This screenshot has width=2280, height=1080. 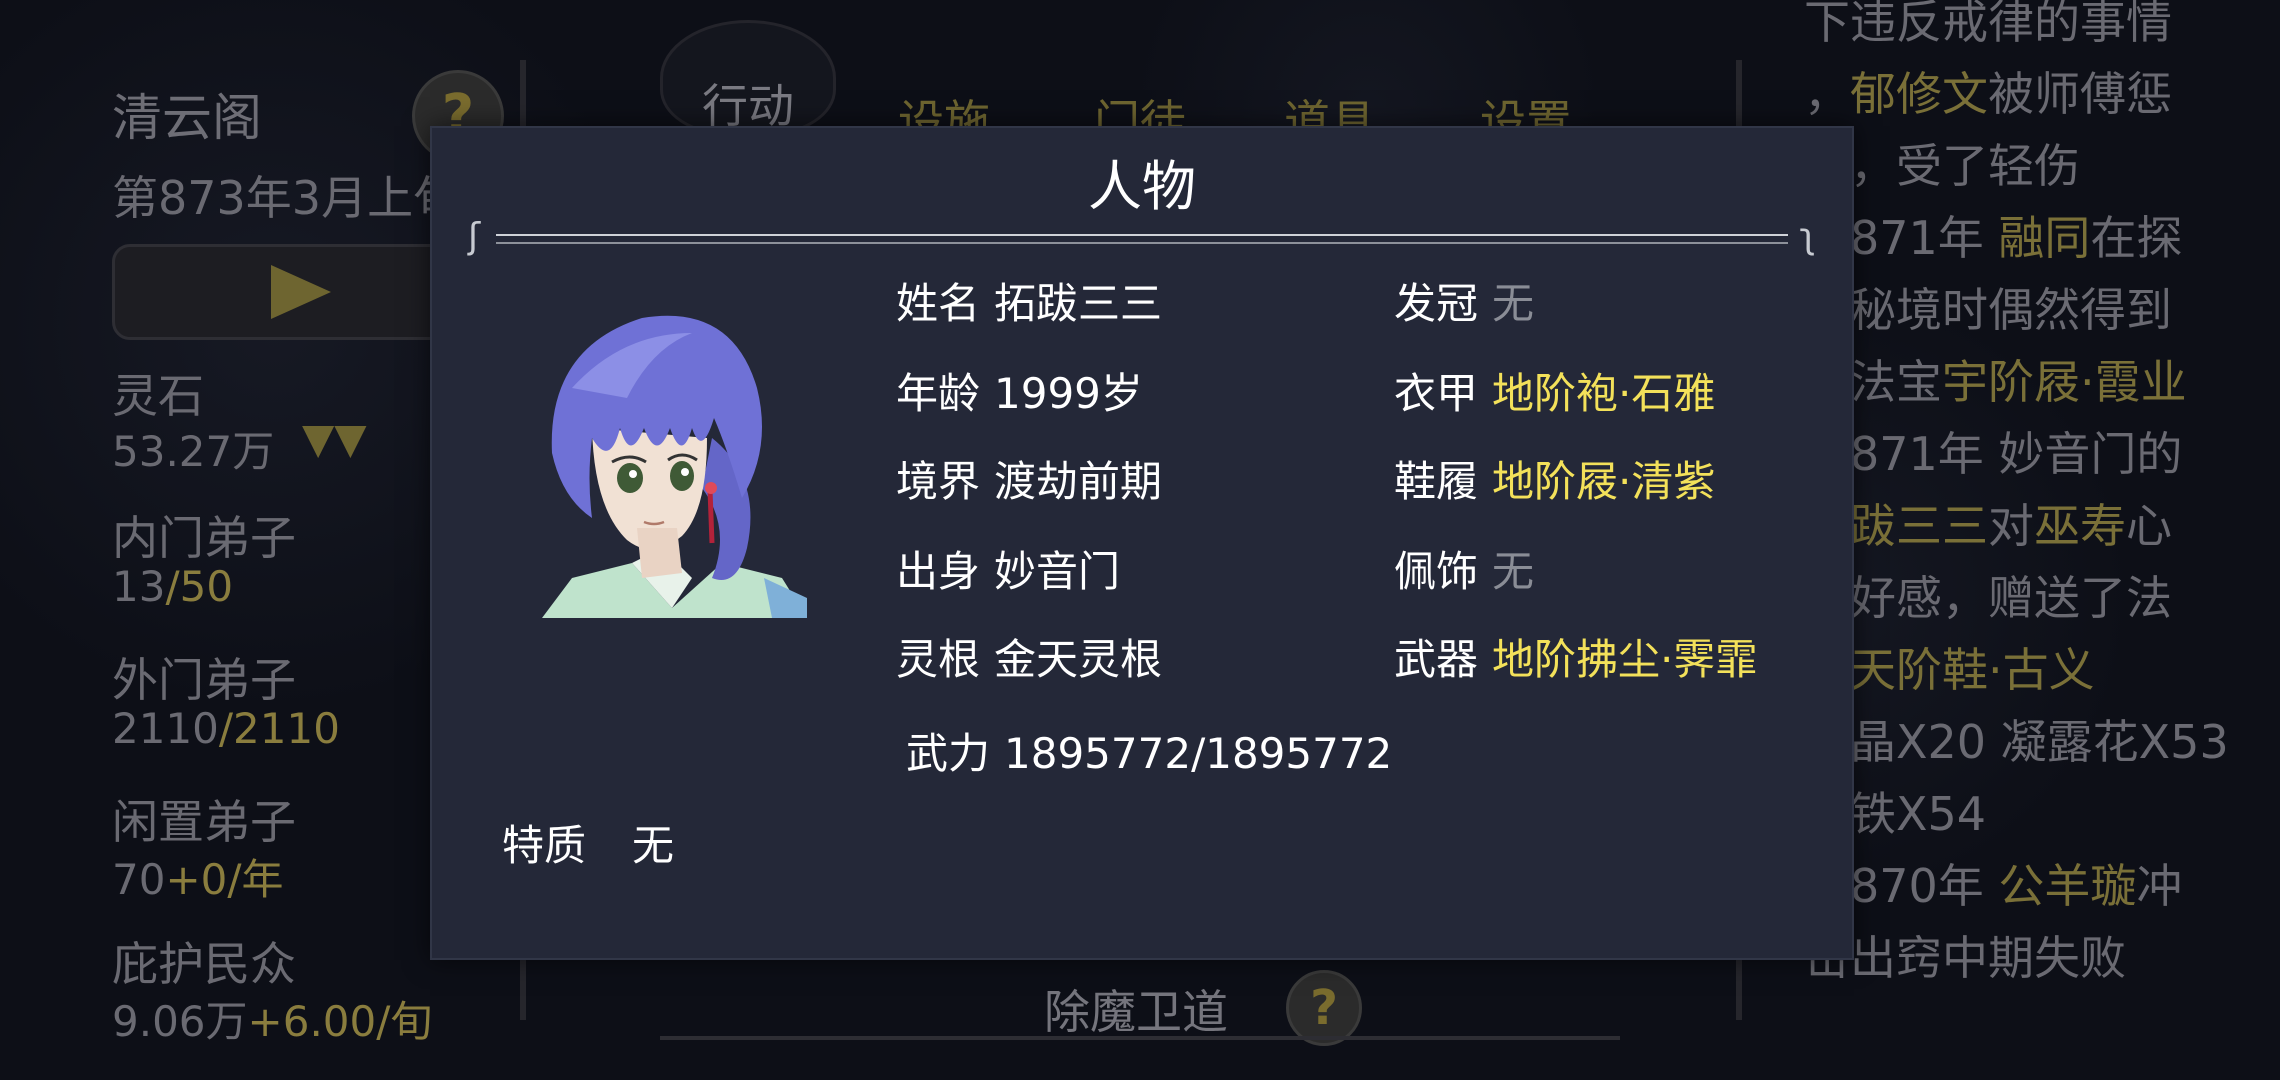 What do you see at coordinates (1149, 753) in the screenshot?
I see `field-power: 武力 1895772/1895772` at bounding box center [1149, 753].